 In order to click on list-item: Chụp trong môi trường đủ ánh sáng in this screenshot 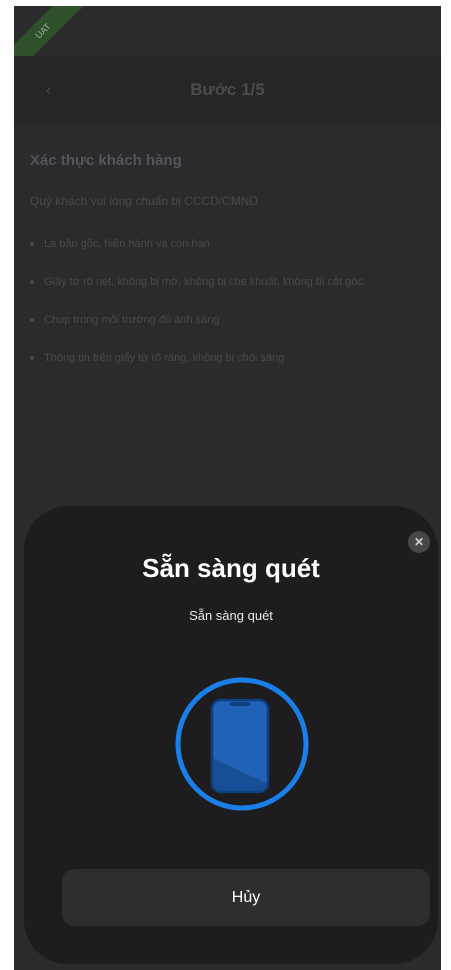, I will do `click(226, 320)`.